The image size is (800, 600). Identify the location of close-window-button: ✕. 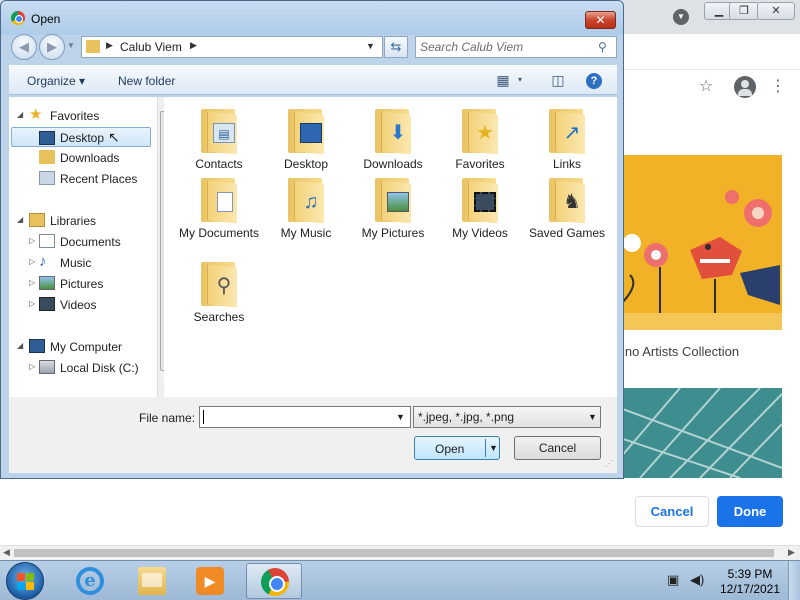
(776, 11).